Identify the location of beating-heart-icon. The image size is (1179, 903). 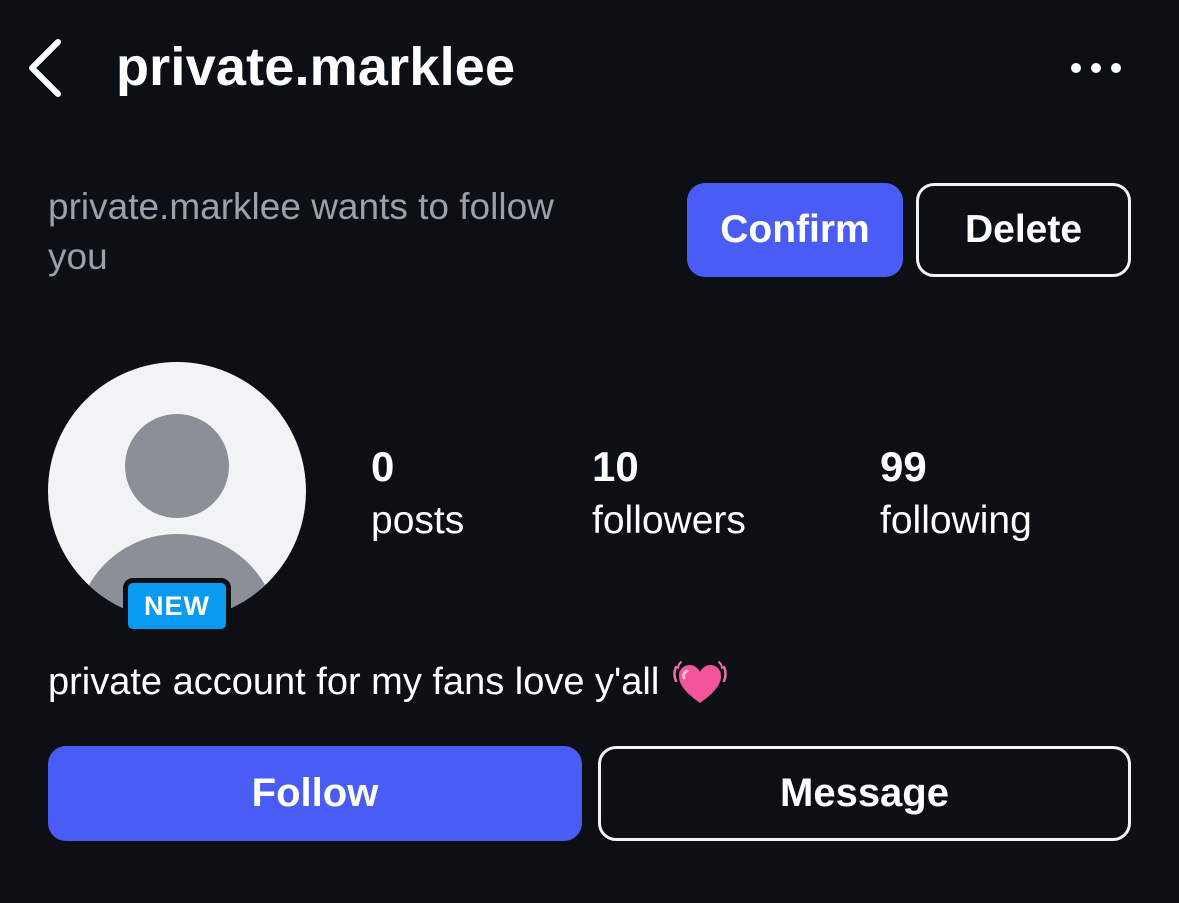
(700, 684).